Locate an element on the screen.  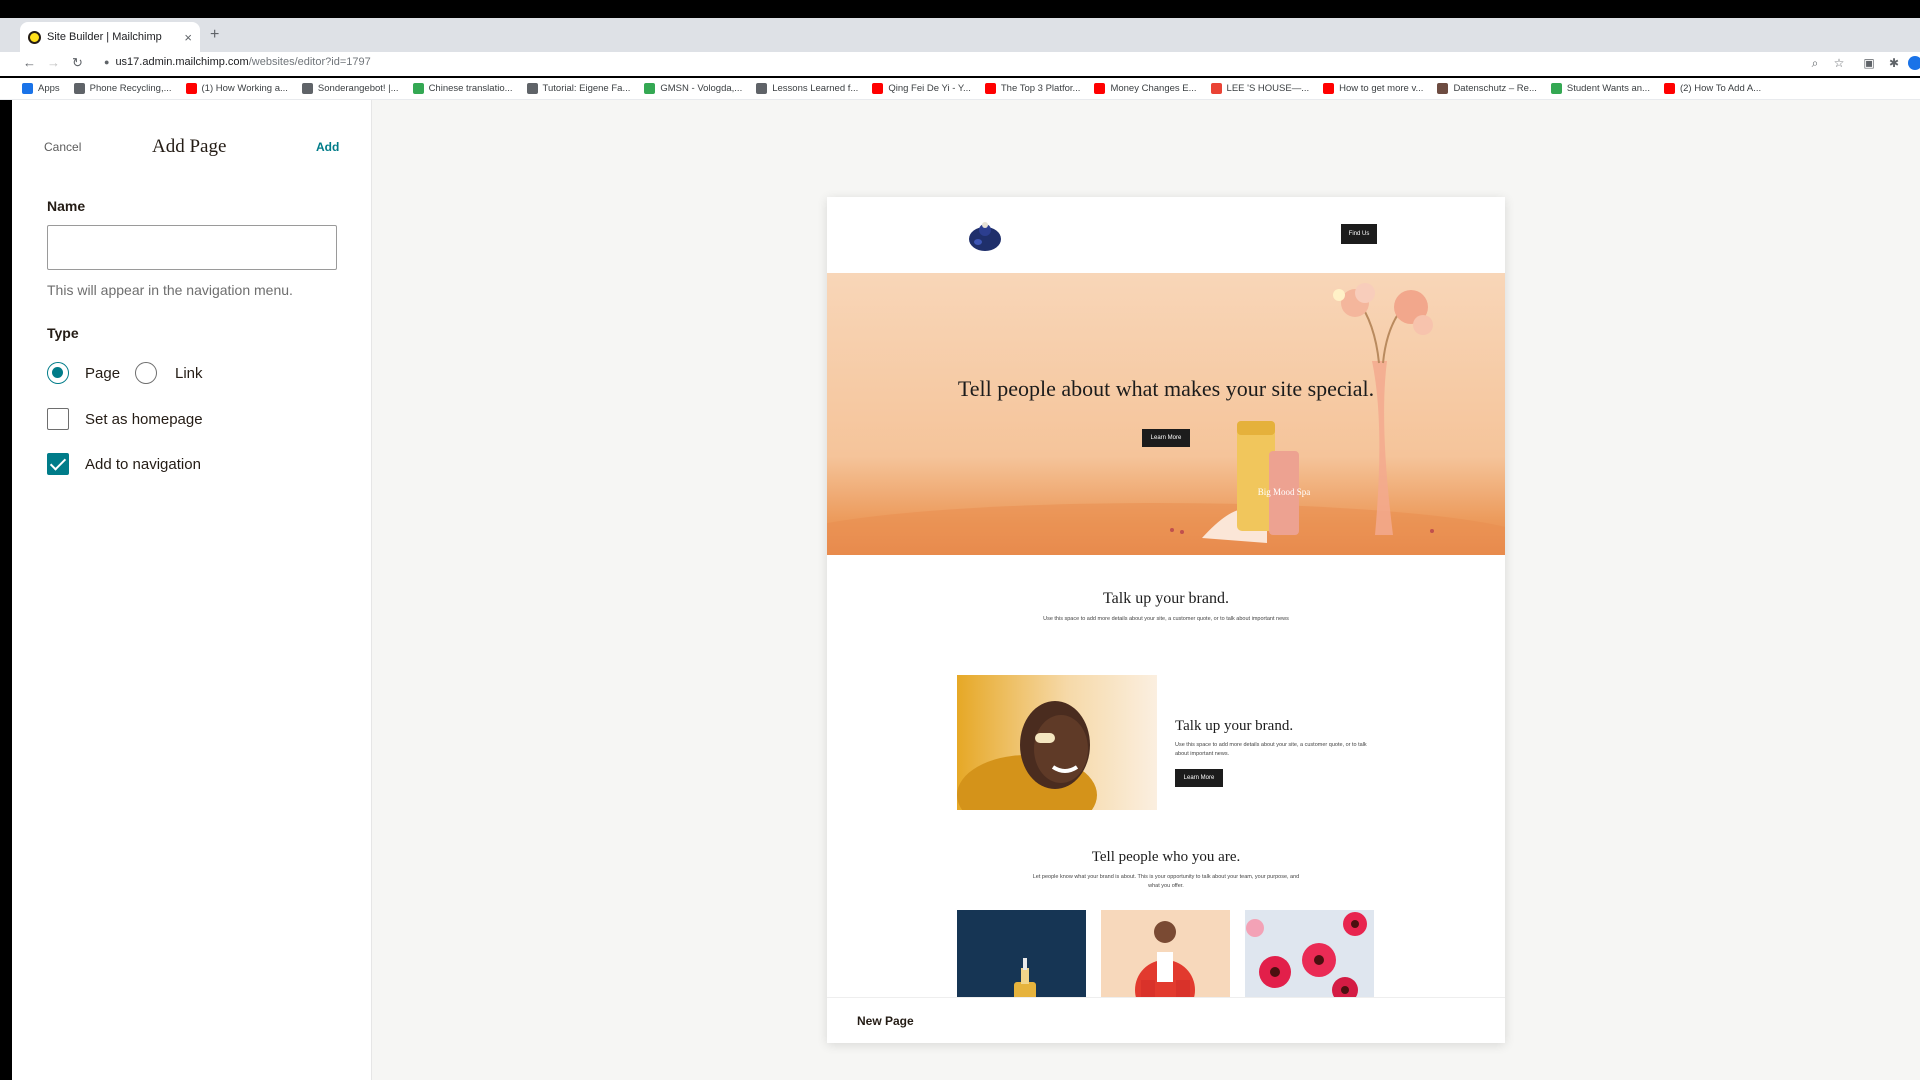
cancel-button: Cancel is located at coordinates (62, 147).